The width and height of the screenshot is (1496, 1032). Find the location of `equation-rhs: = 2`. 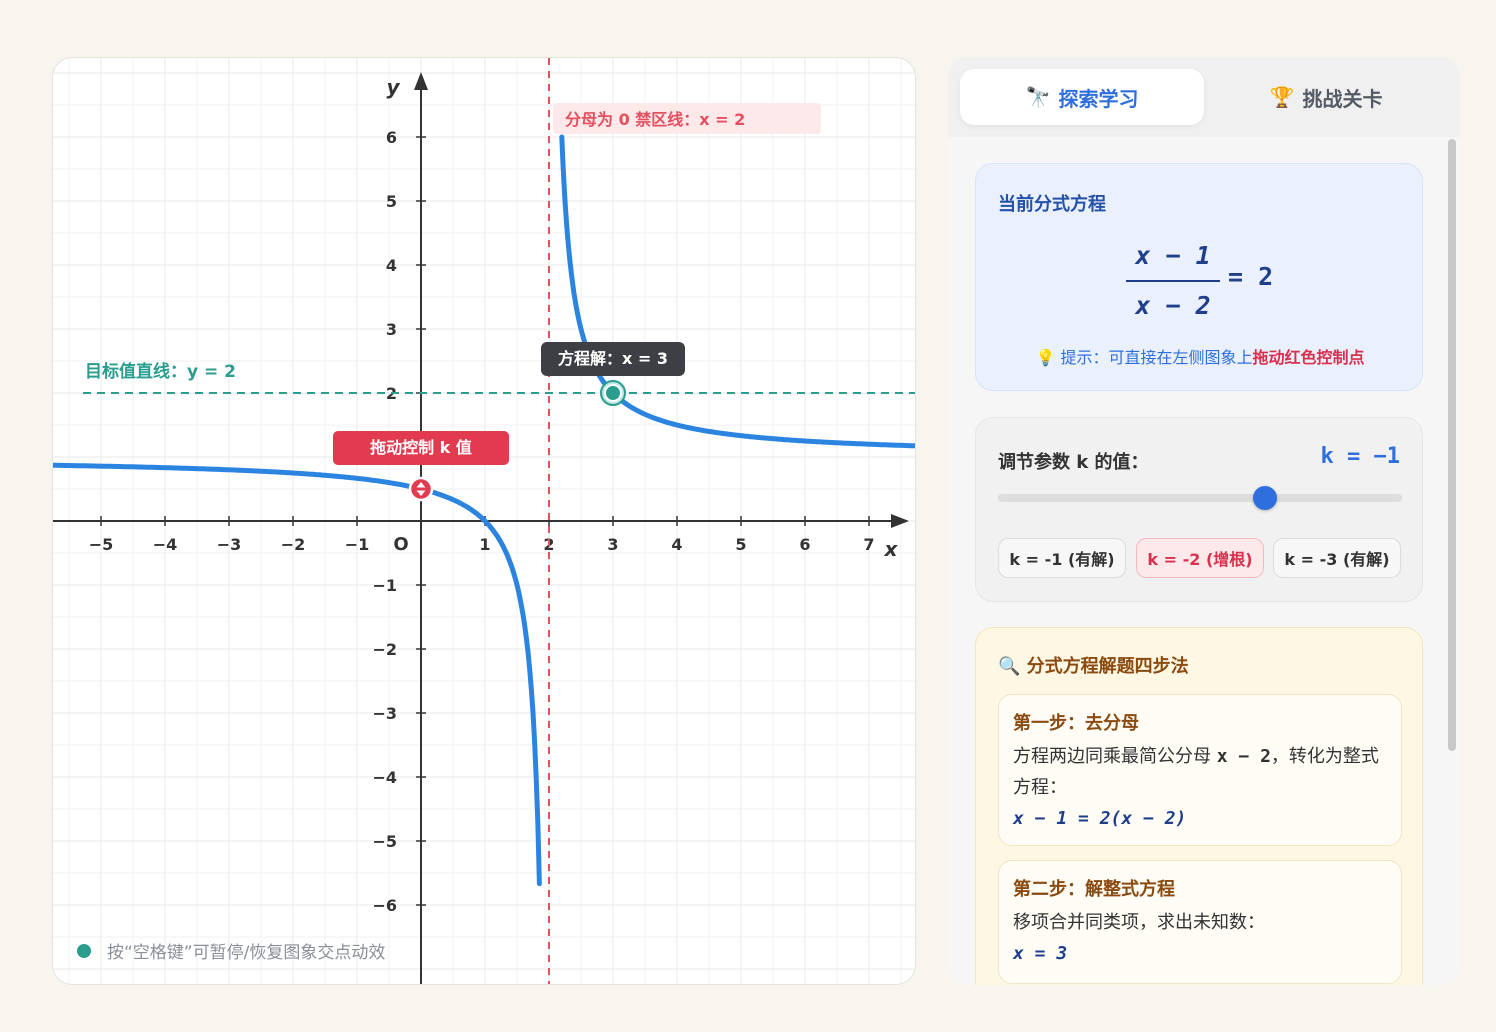

equation-rhs: = 2 is located at coordinates (1251, 276).